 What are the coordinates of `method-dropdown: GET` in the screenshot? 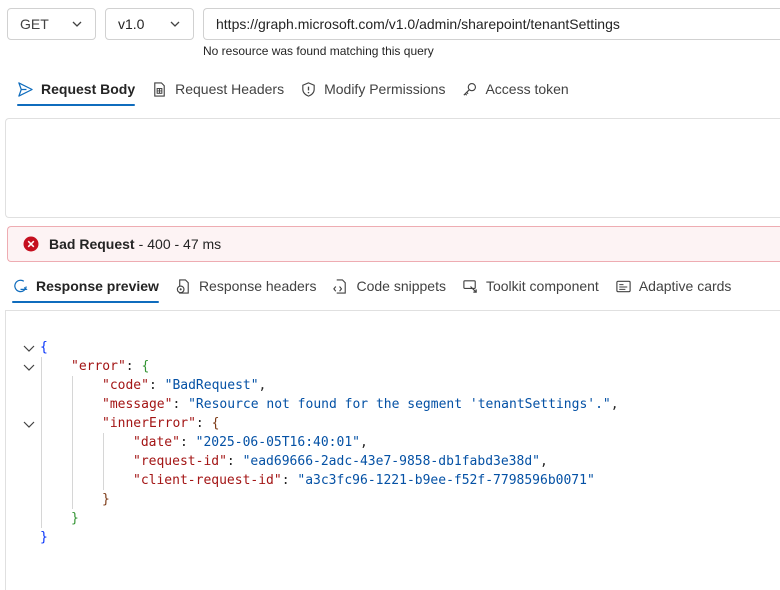 It's located at (51, 24).